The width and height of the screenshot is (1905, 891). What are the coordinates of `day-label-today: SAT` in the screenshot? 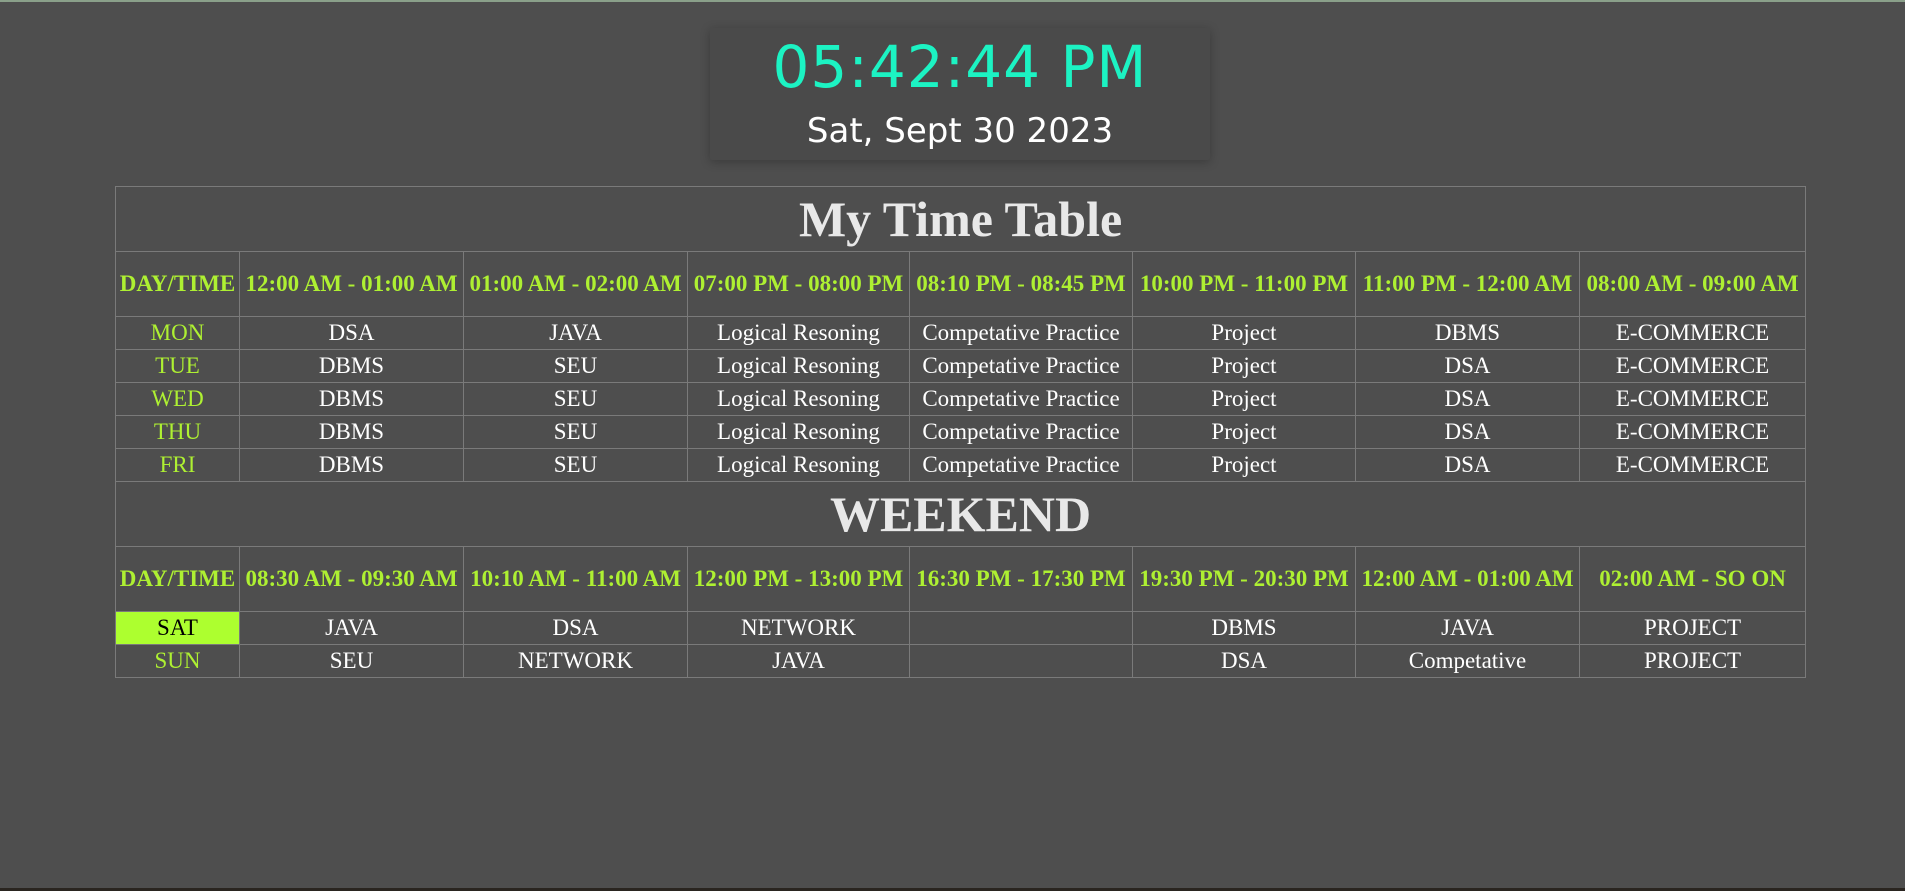 It's located at (177, 628).